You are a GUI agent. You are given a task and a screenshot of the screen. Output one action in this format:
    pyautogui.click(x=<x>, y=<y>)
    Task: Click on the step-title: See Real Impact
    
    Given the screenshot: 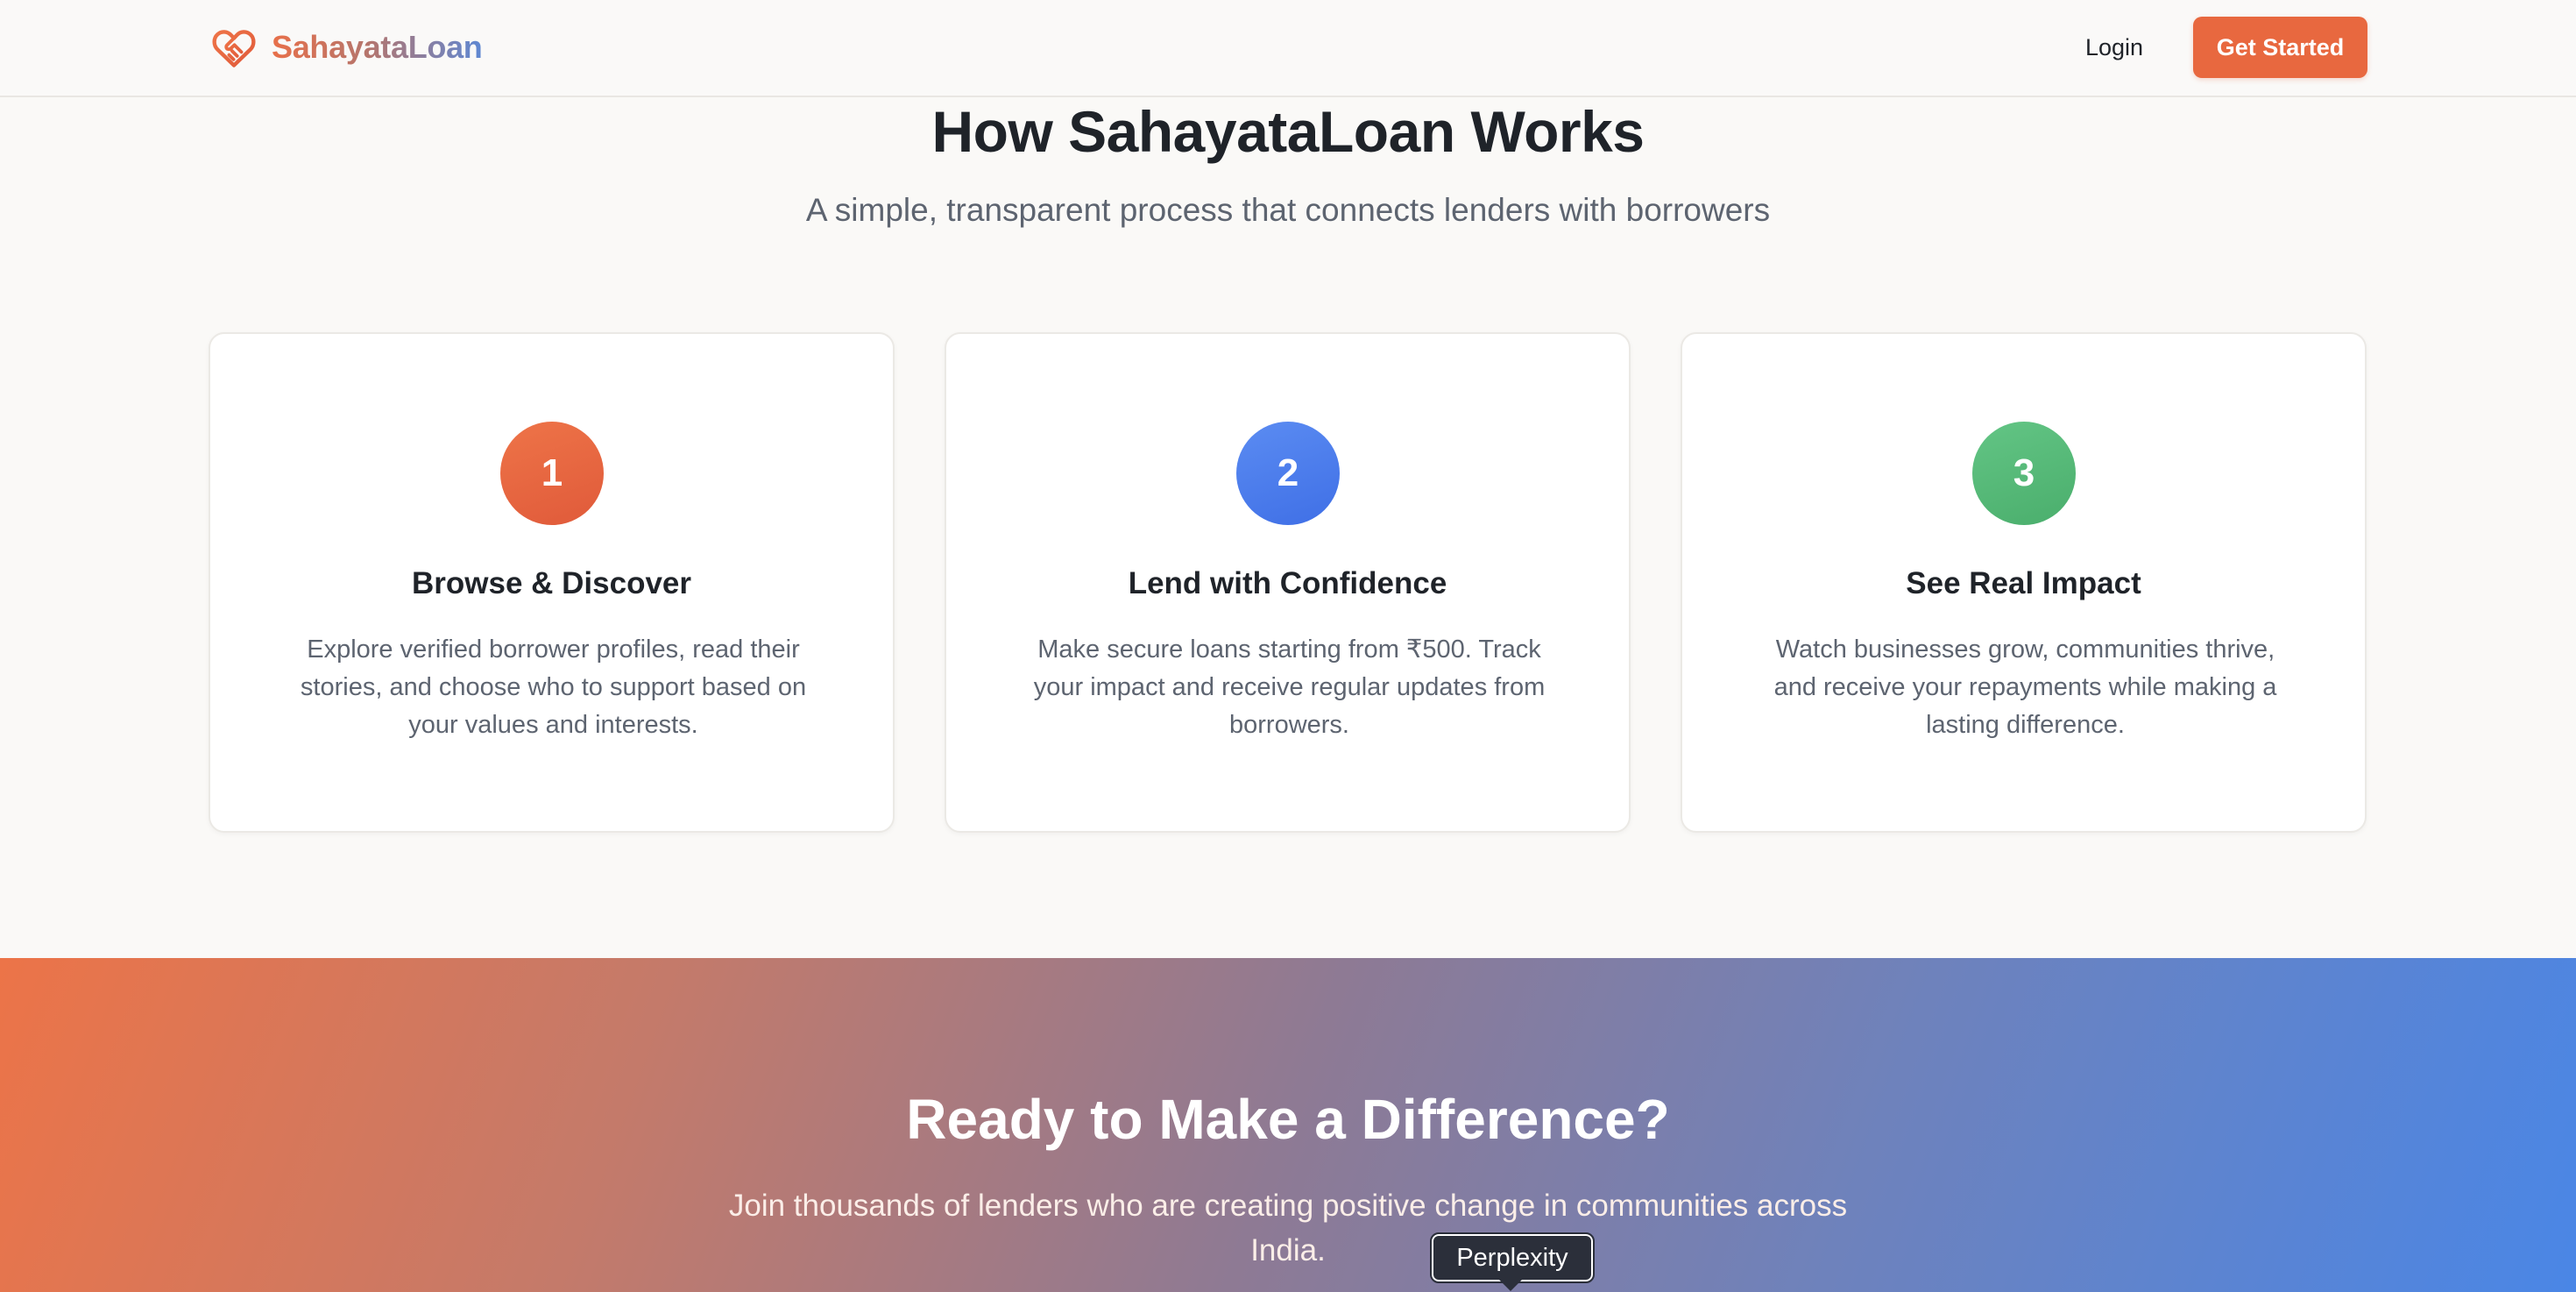 What is the action you would take?
    pyautogui.click(x=2023, y=583)
    